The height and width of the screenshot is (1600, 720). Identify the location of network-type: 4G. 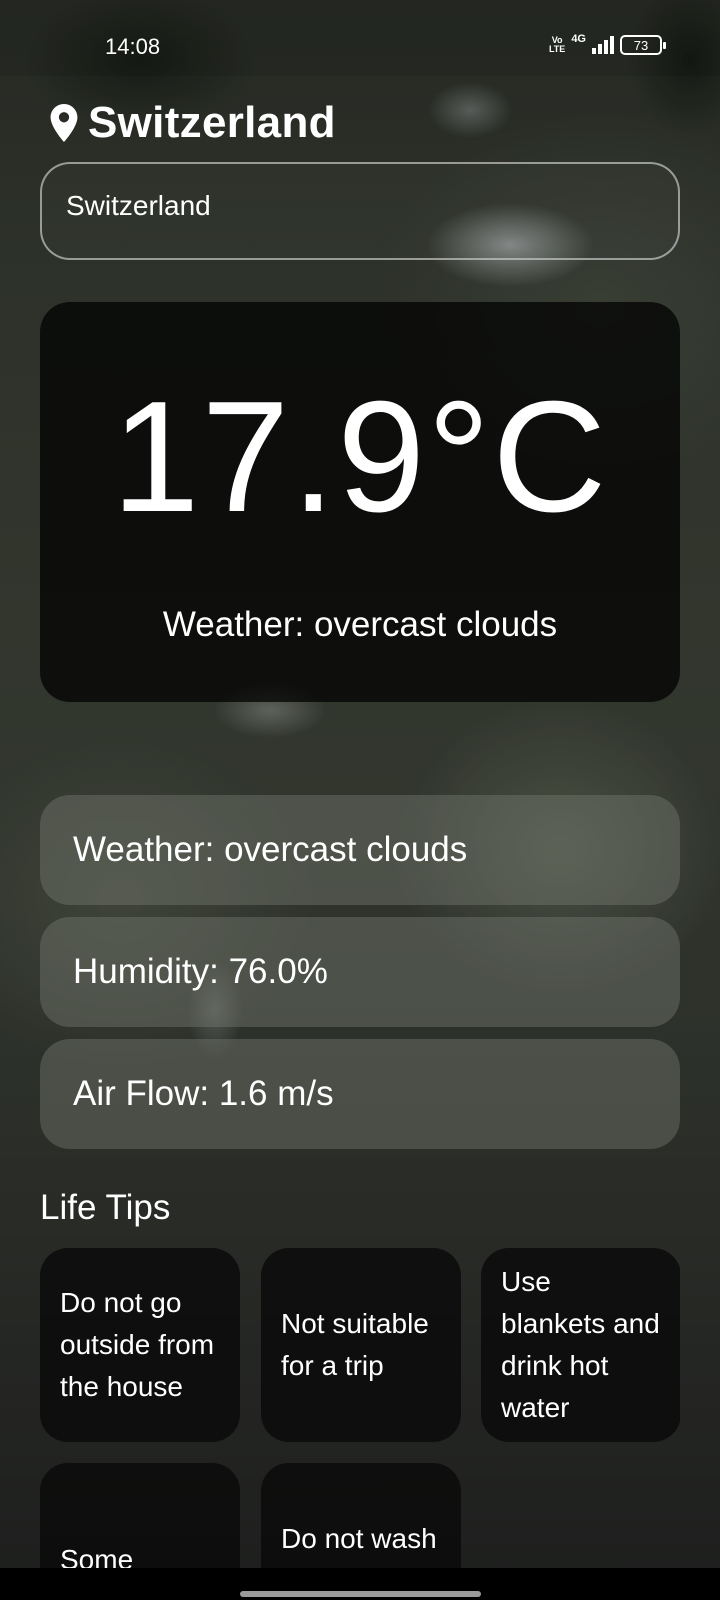
(578, 39).